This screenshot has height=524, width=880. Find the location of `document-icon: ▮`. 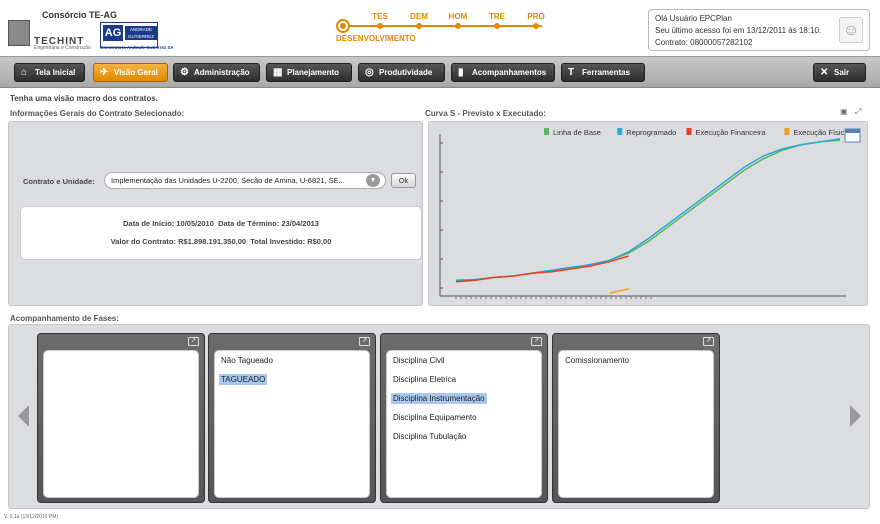

document-icon: ▮ is located at coordinates (461, 72).